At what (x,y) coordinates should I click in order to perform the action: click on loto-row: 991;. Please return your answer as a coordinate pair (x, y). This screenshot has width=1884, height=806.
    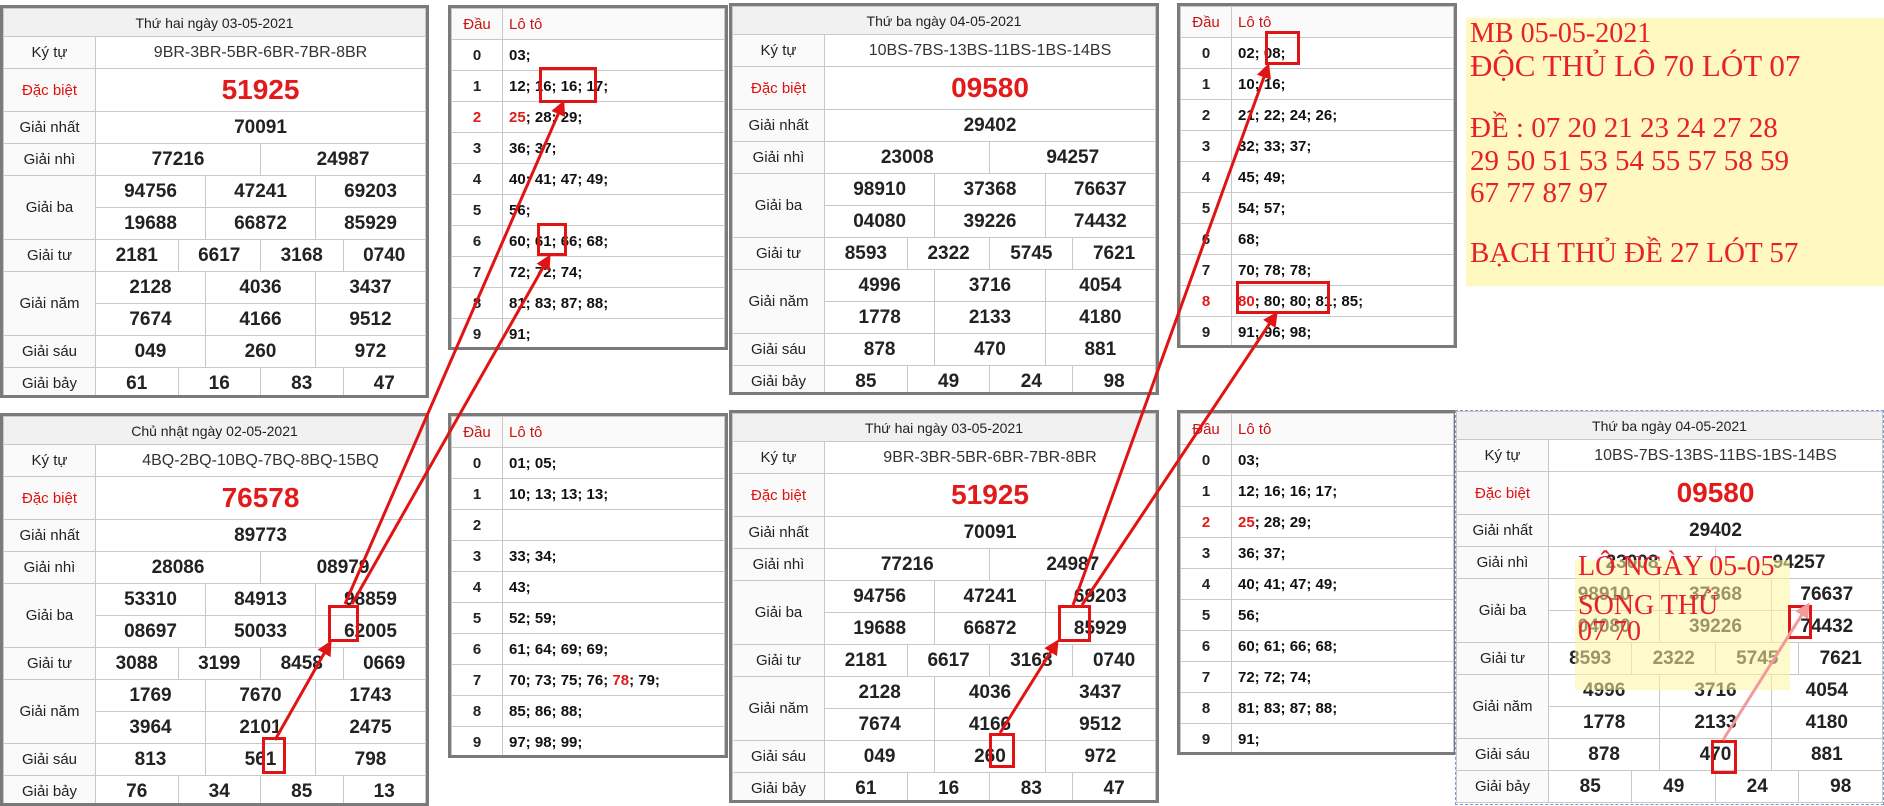
    Looking at the image, I should click on (1317, 739).